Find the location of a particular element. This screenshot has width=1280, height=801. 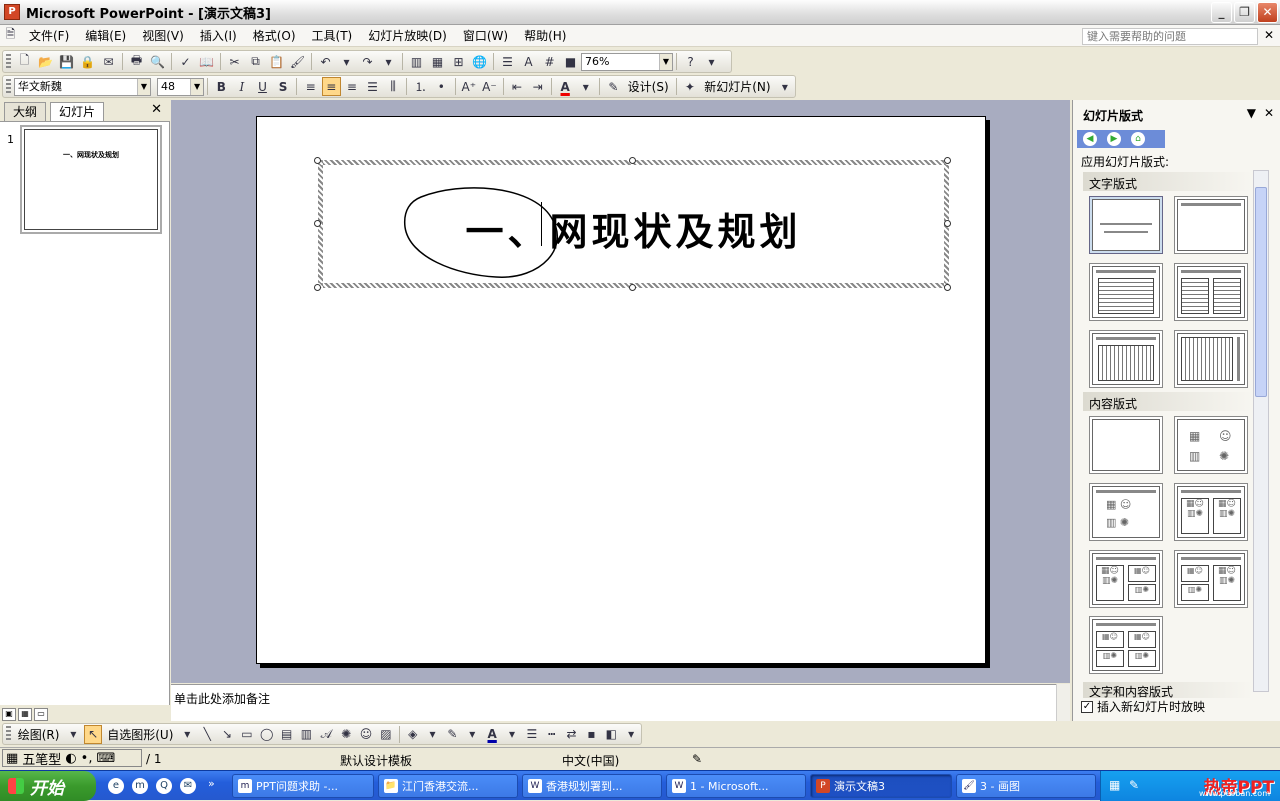

picture-icon: ▨ is located at coordinates (386, 734).